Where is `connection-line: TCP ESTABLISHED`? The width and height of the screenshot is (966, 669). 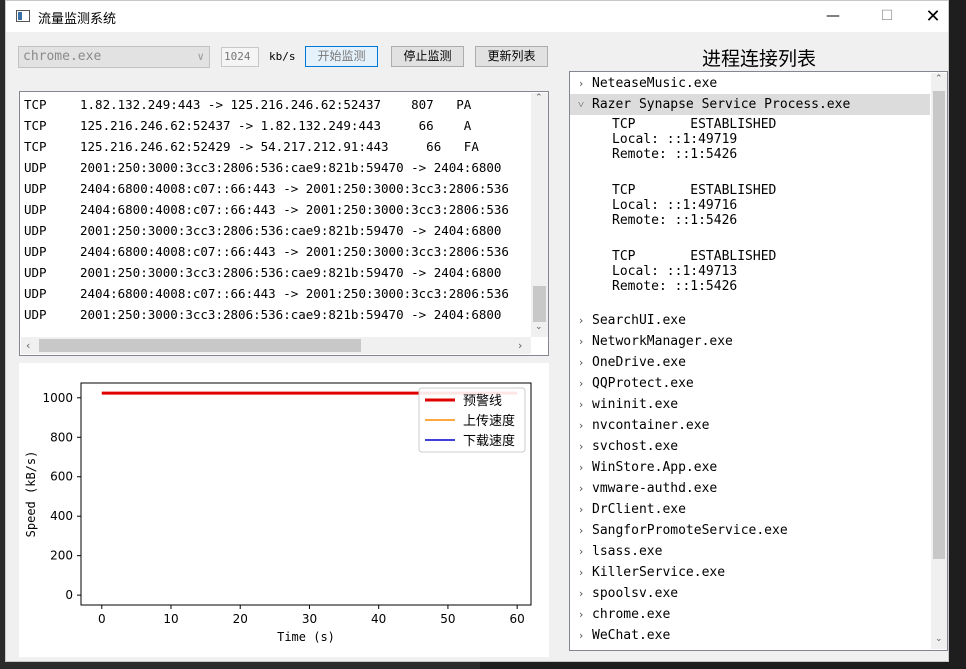 connection-line: TCP ESTABLISHED is located at coordinates (694, 124).